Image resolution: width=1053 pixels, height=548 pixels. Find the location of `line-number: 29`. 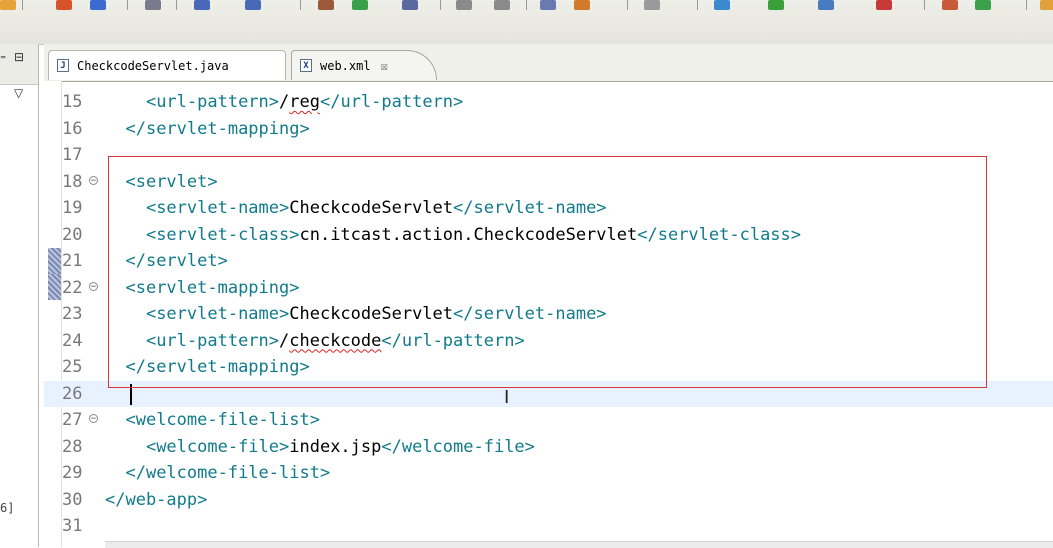

line-number: 29 is located at coordinates (72, 473).